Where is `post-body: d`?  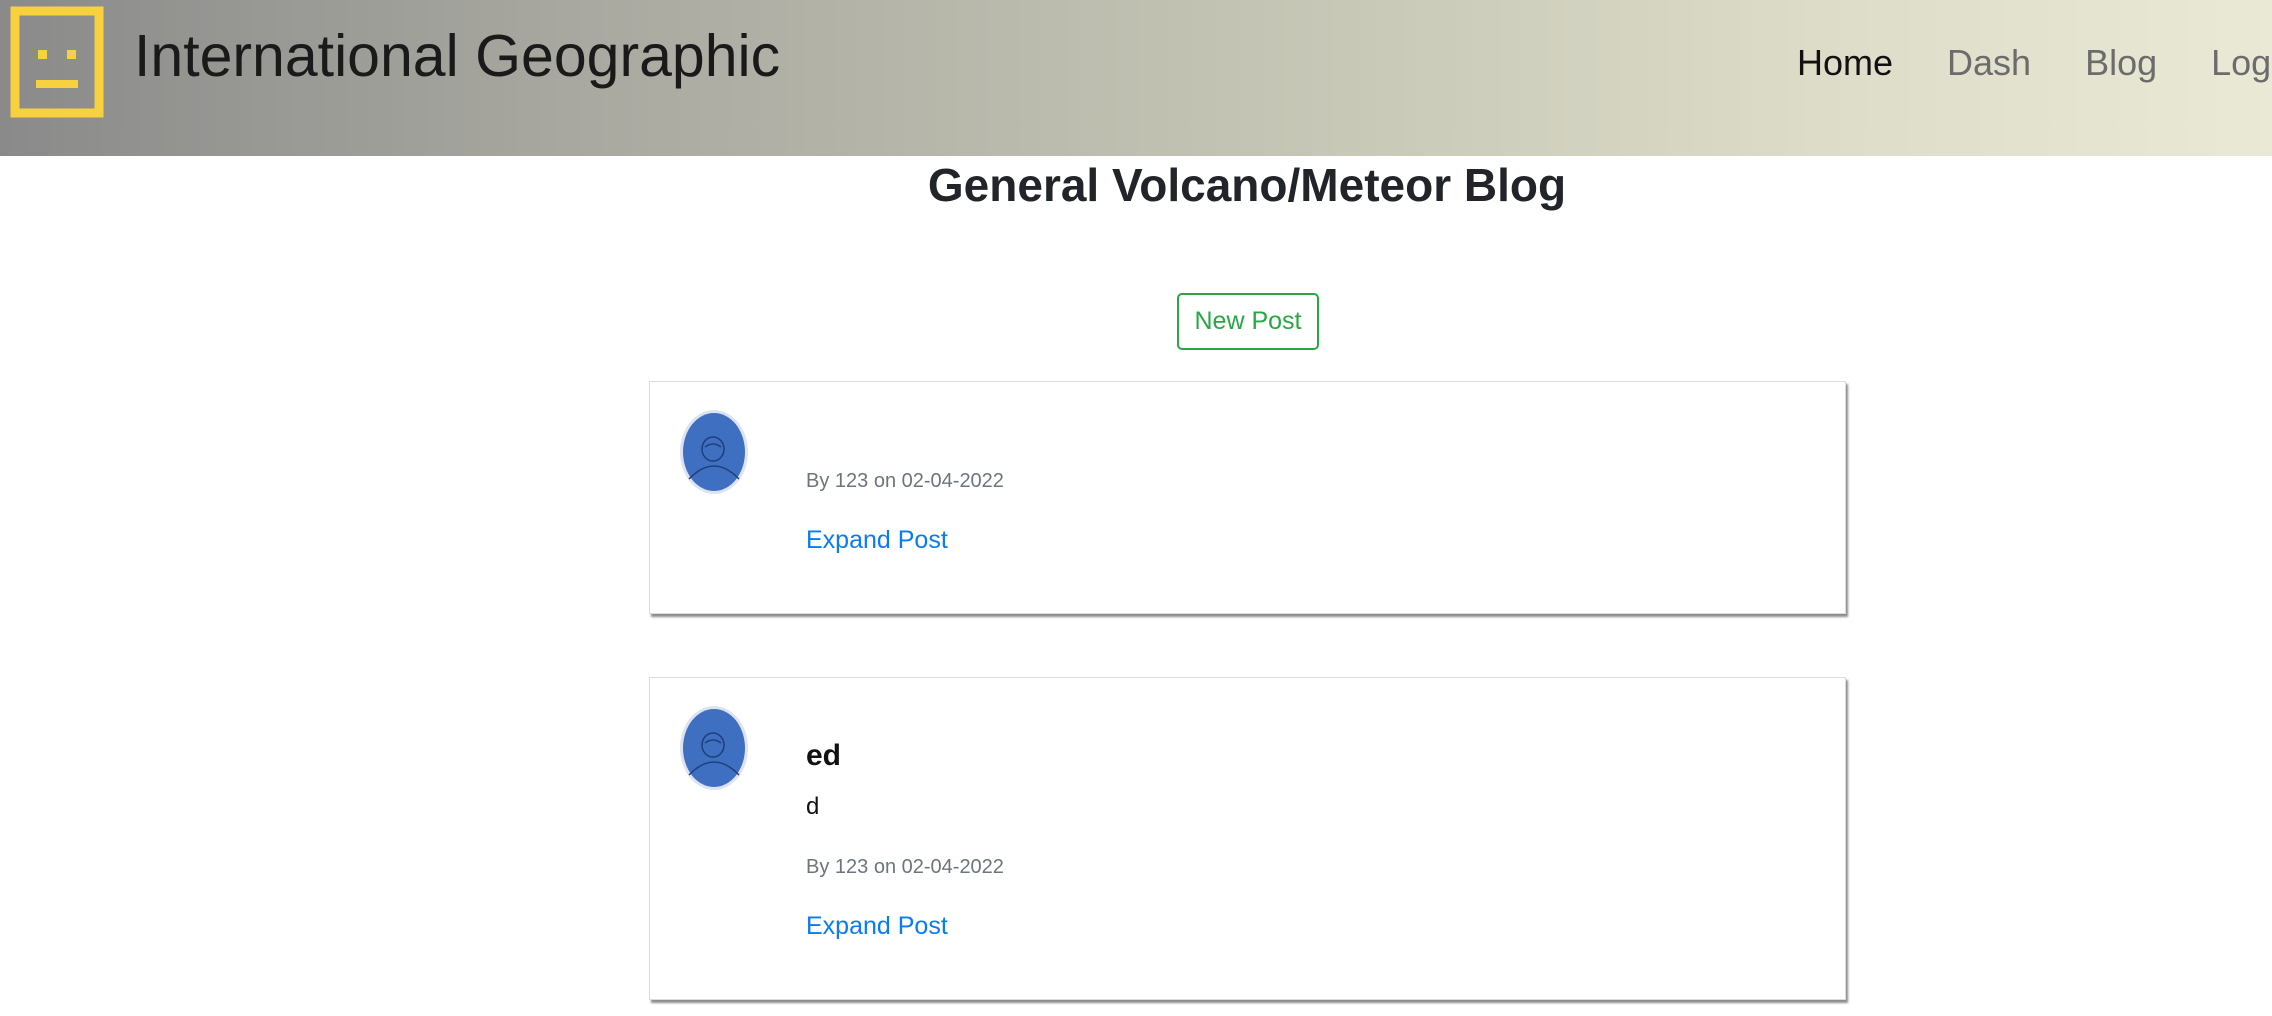 post-body: d is located at coordinates (813, 806).